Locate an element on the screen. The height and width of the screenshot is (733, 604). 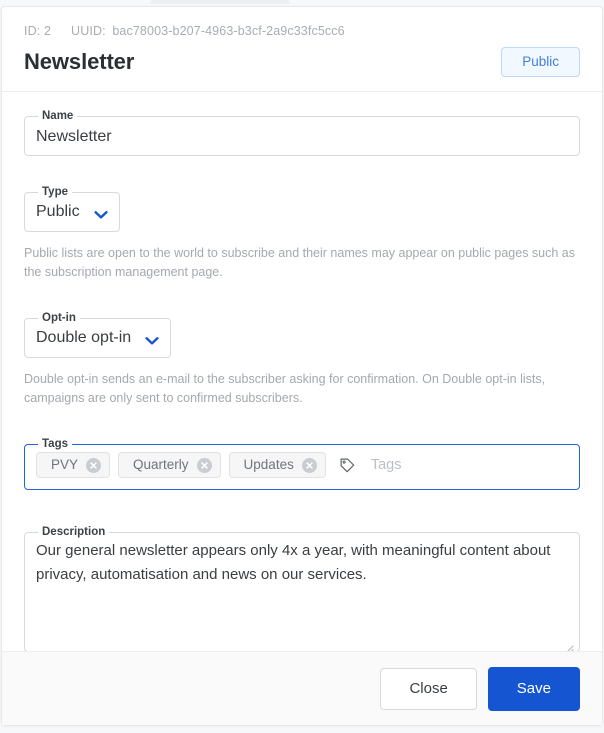
type-select-value: Public is located at coordinates (58, 211).